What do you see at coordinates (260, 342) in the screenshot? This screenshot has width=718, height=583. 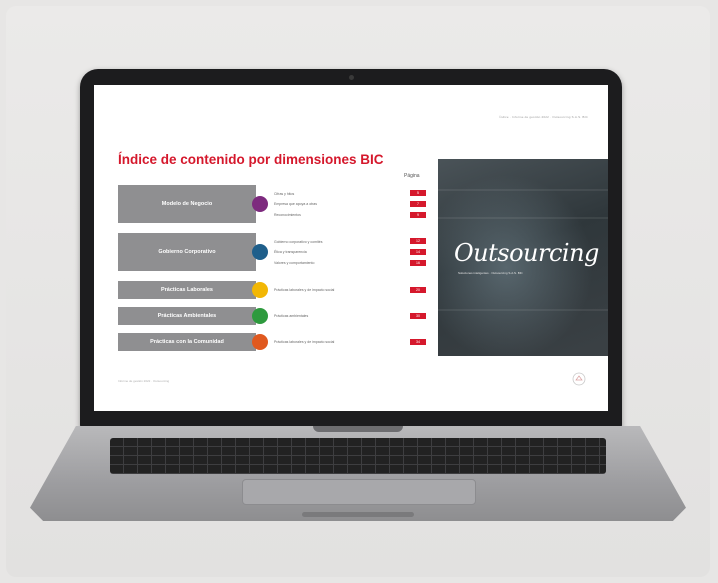 I see `orange-circle-icon` at bounding box center [260, 342].